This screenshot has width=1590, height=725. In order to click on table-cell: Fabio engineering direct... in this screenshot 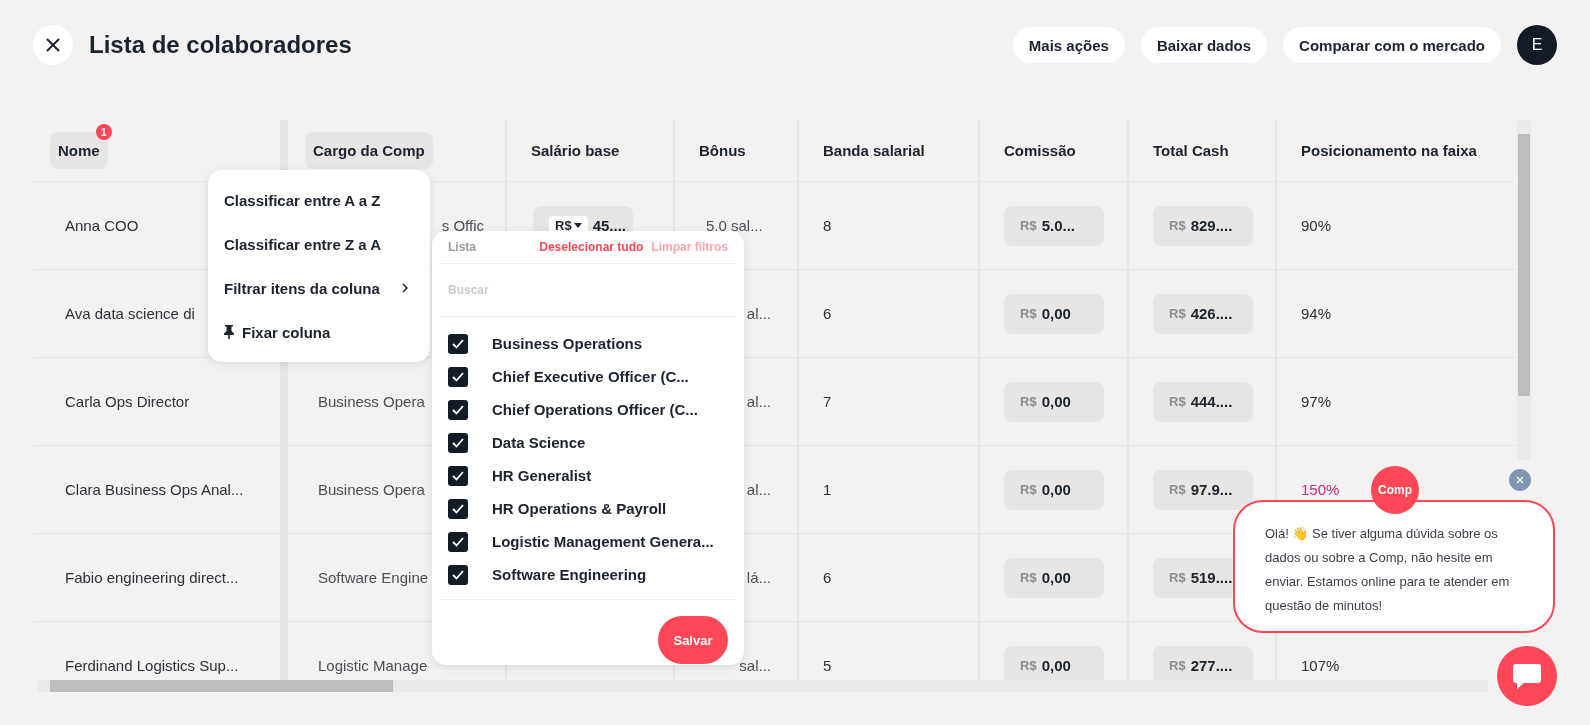, I will do `click(152, 577)`.